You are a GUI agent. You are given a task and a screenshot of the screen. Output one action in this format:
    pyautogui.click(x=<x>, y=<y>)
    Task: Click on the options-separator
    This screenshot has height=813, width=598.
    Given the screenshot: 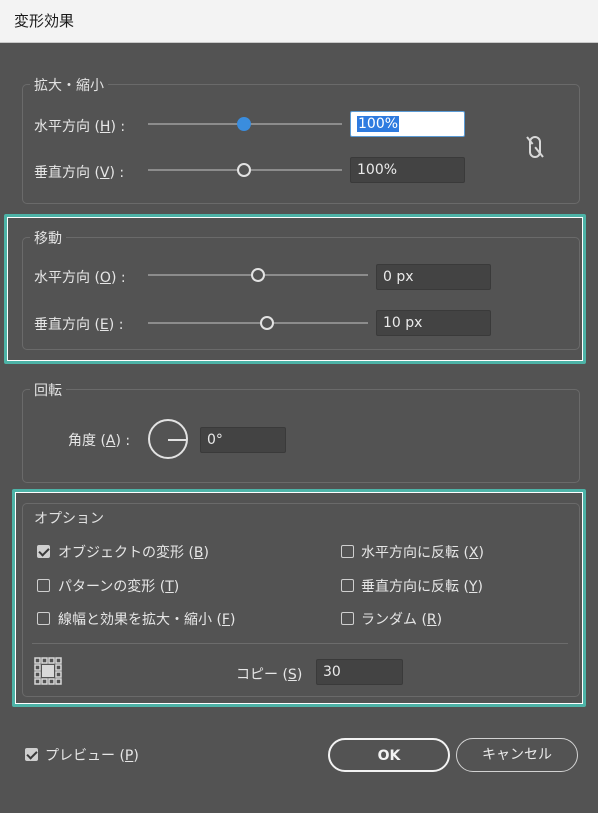 What is the action you would take?
    pyautogui.click(x=300, y=643)
    